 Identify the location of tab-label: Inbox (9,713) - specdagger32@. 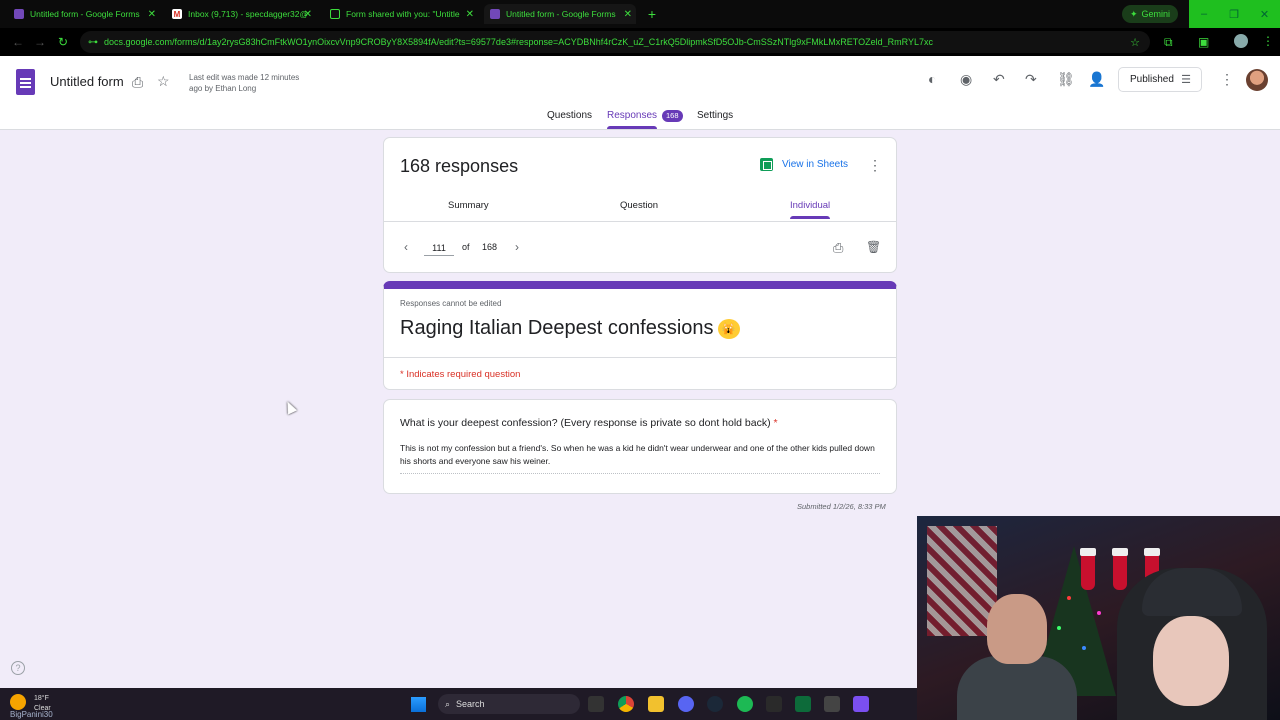
(248, 14).